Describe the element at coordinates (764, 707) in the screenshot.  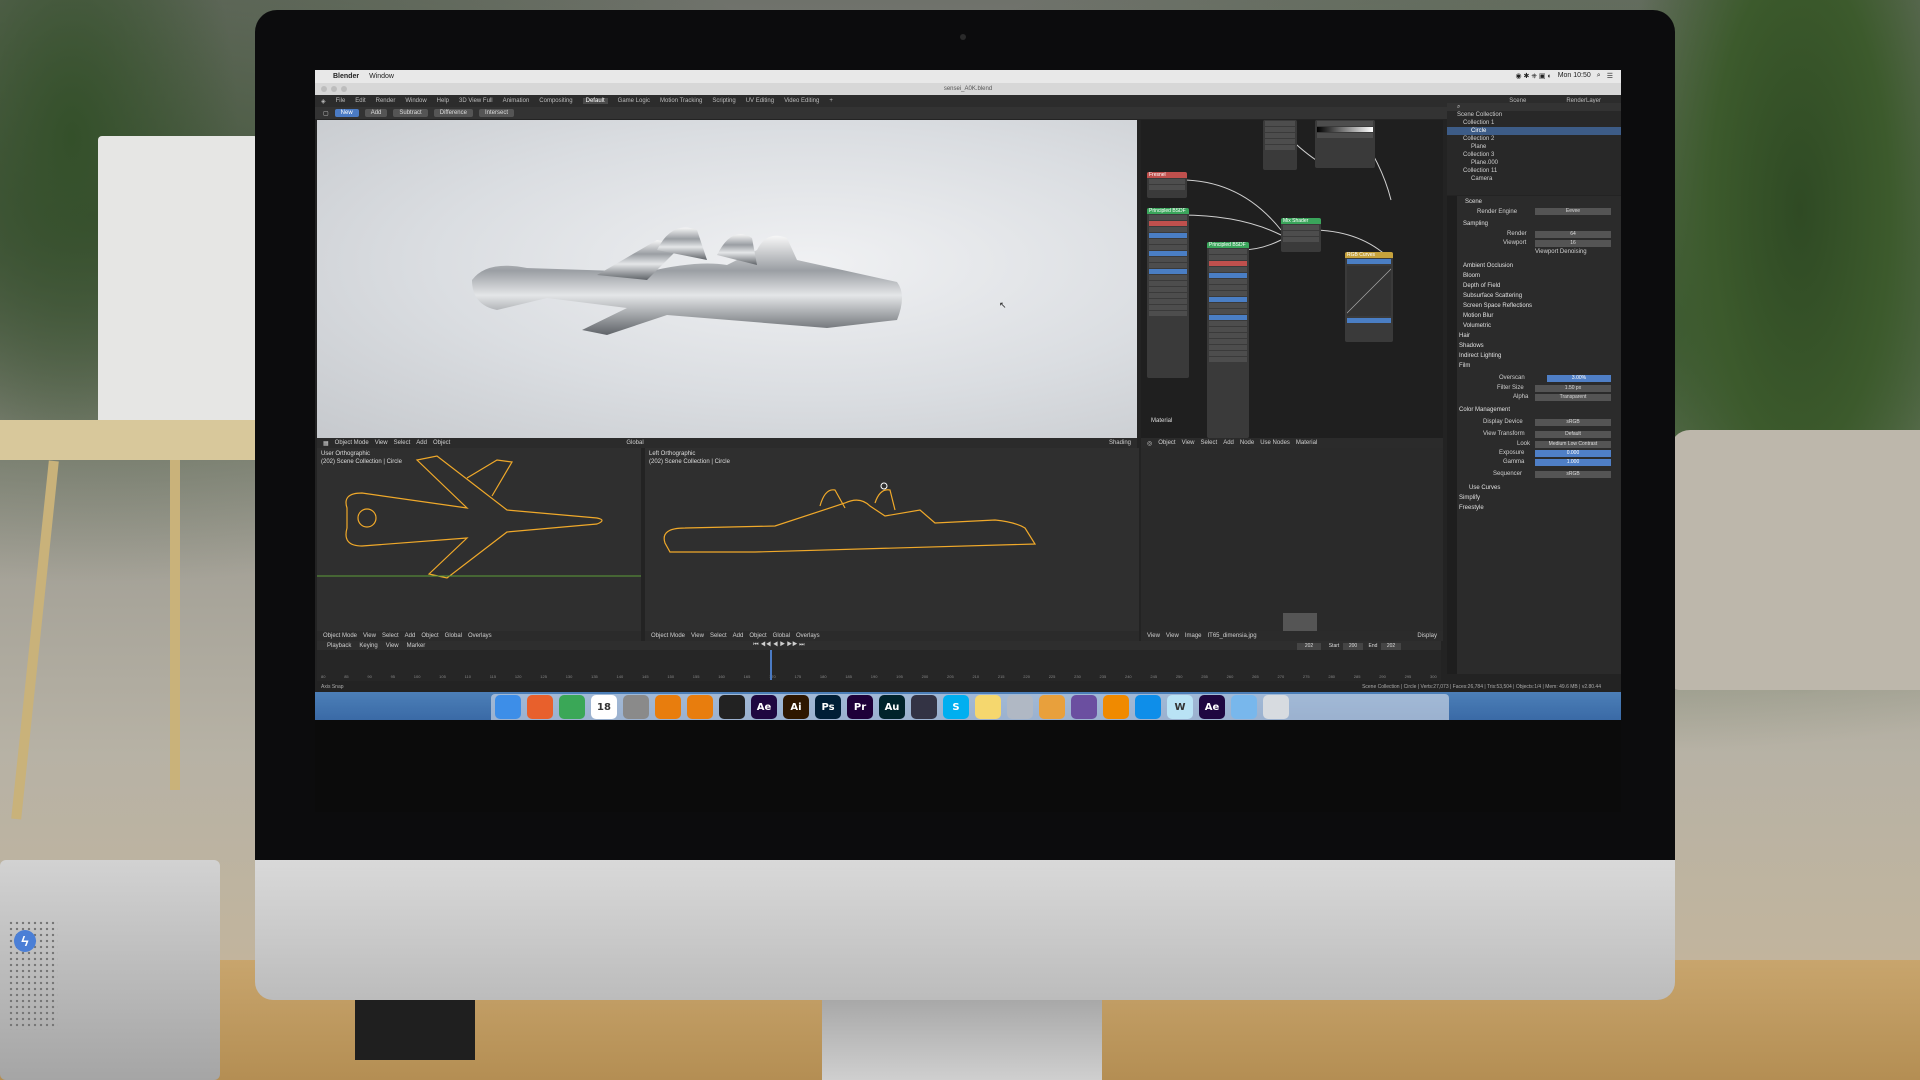
I see `after-effects-icon: Ae` at that location.